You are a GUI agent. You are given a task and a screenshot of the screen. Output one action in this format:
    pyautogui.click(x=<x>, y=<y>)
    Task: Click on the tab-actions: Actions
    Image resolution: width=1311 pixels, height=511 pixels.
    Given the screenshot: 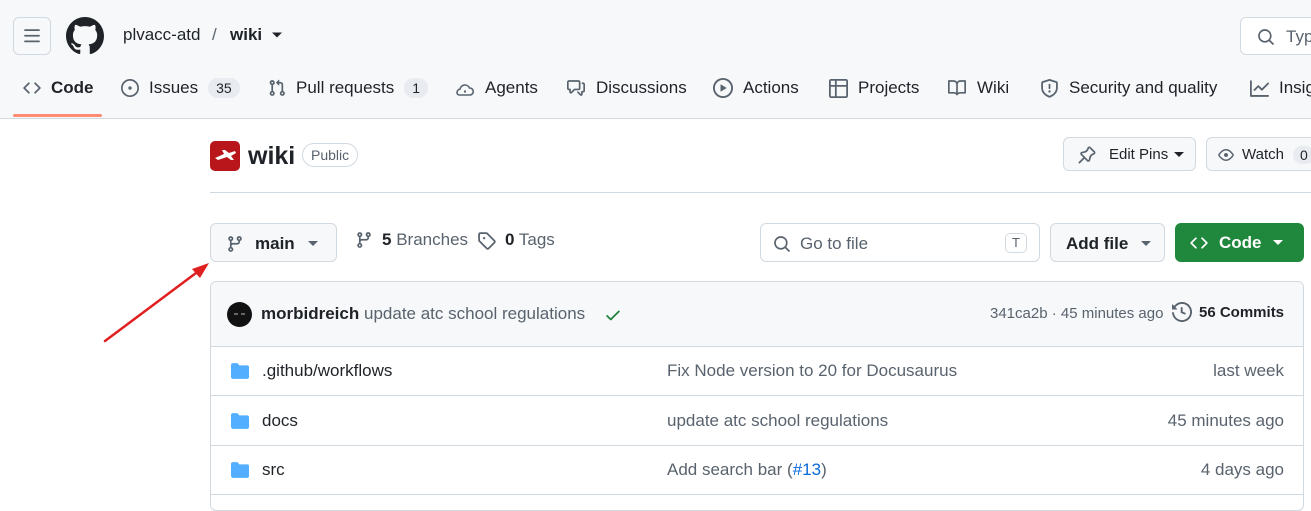 What is the action you would take?
    pyautogui.click(x=756, y=88)
    